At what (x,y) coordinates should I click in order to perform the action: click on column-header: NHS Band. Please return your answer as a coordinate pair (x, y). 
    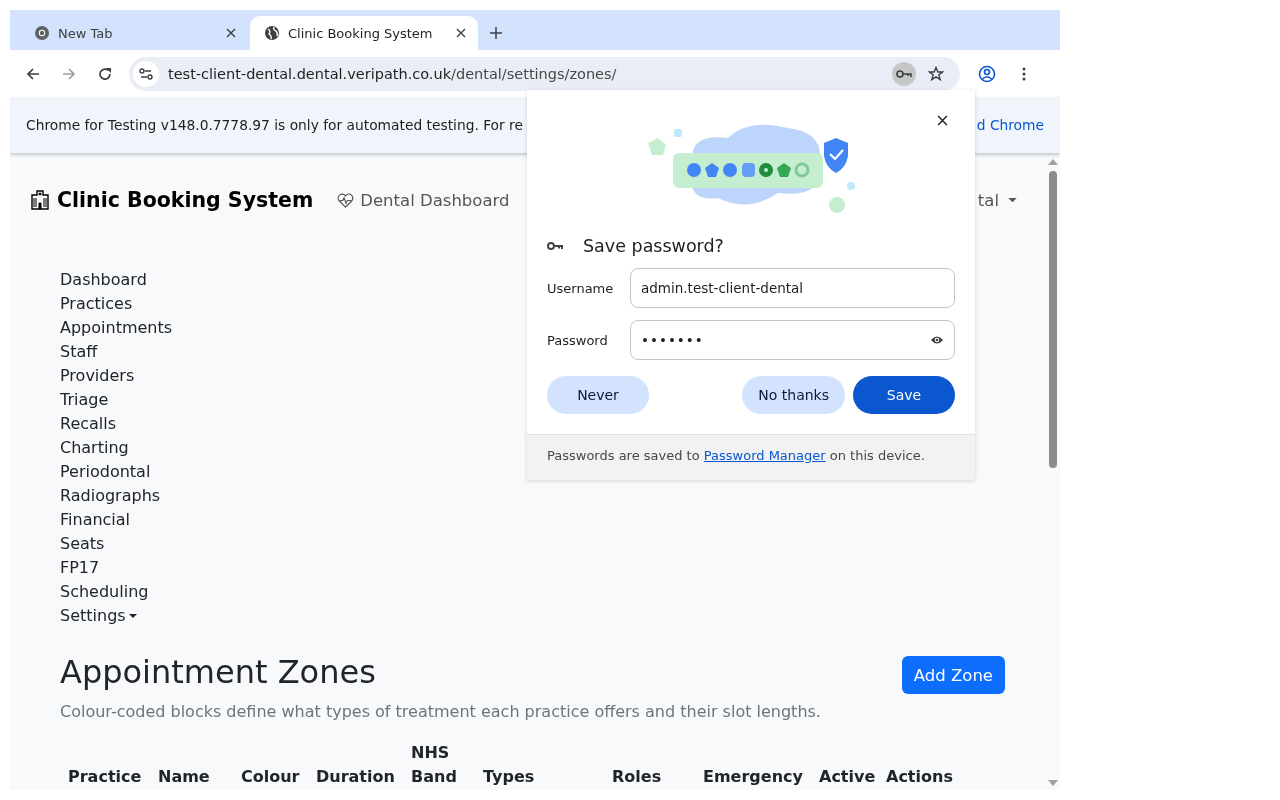
    Looking at the image, I should click on (434, 765).